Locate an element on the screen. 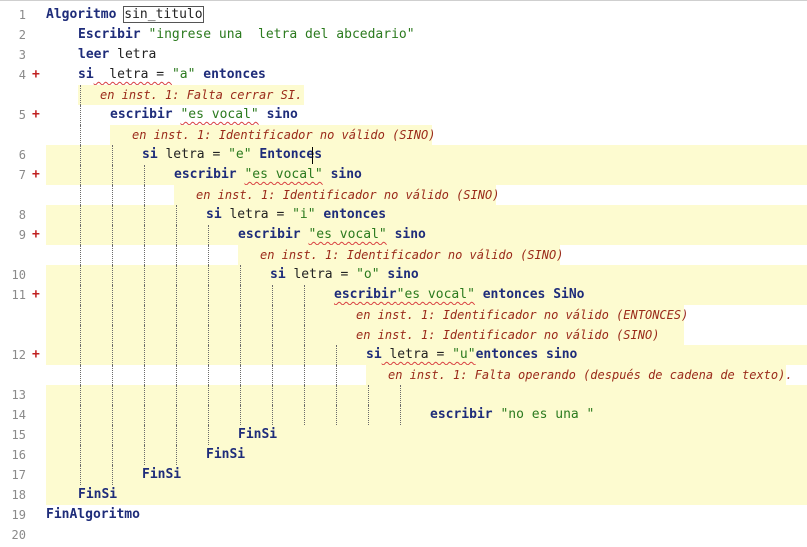  code-line: FinAlgoritmo is located at coordinates (93, 515).